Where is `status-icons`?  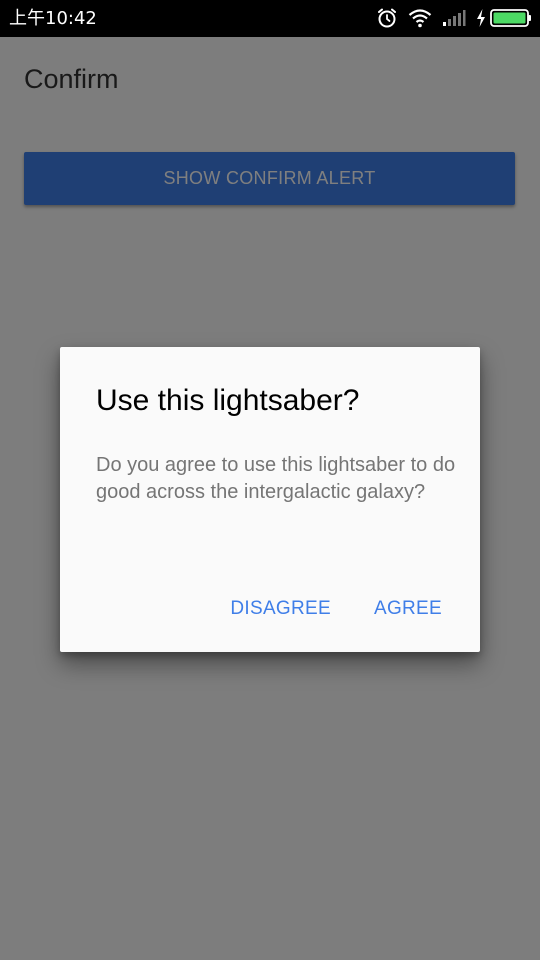
status-icons is located at coordinates (449, 18).